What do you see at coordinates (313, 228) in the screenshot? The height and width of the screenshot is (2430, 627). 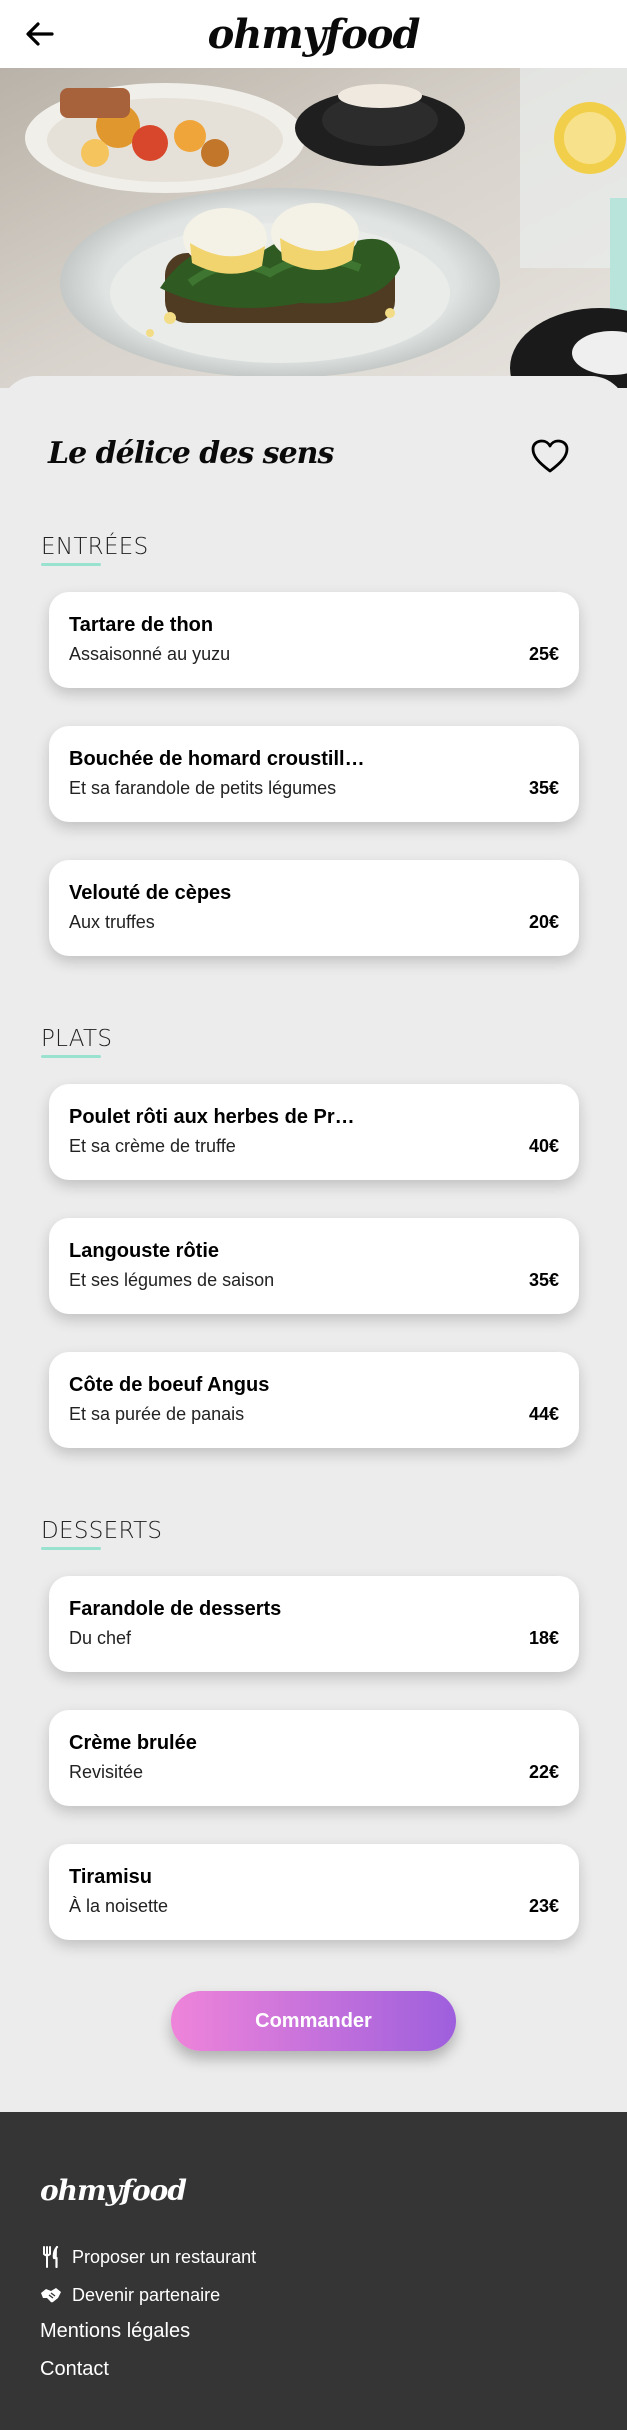 I see `hero-food-image` at bounding box center [313, 228].